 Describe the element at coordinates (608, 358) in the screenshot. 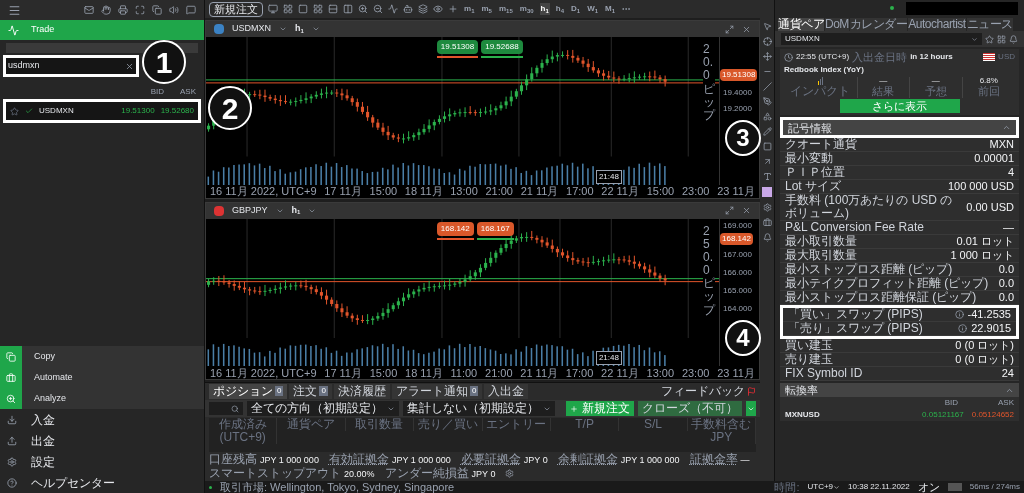

I see `cursor-time-label: 21:48` at that location.